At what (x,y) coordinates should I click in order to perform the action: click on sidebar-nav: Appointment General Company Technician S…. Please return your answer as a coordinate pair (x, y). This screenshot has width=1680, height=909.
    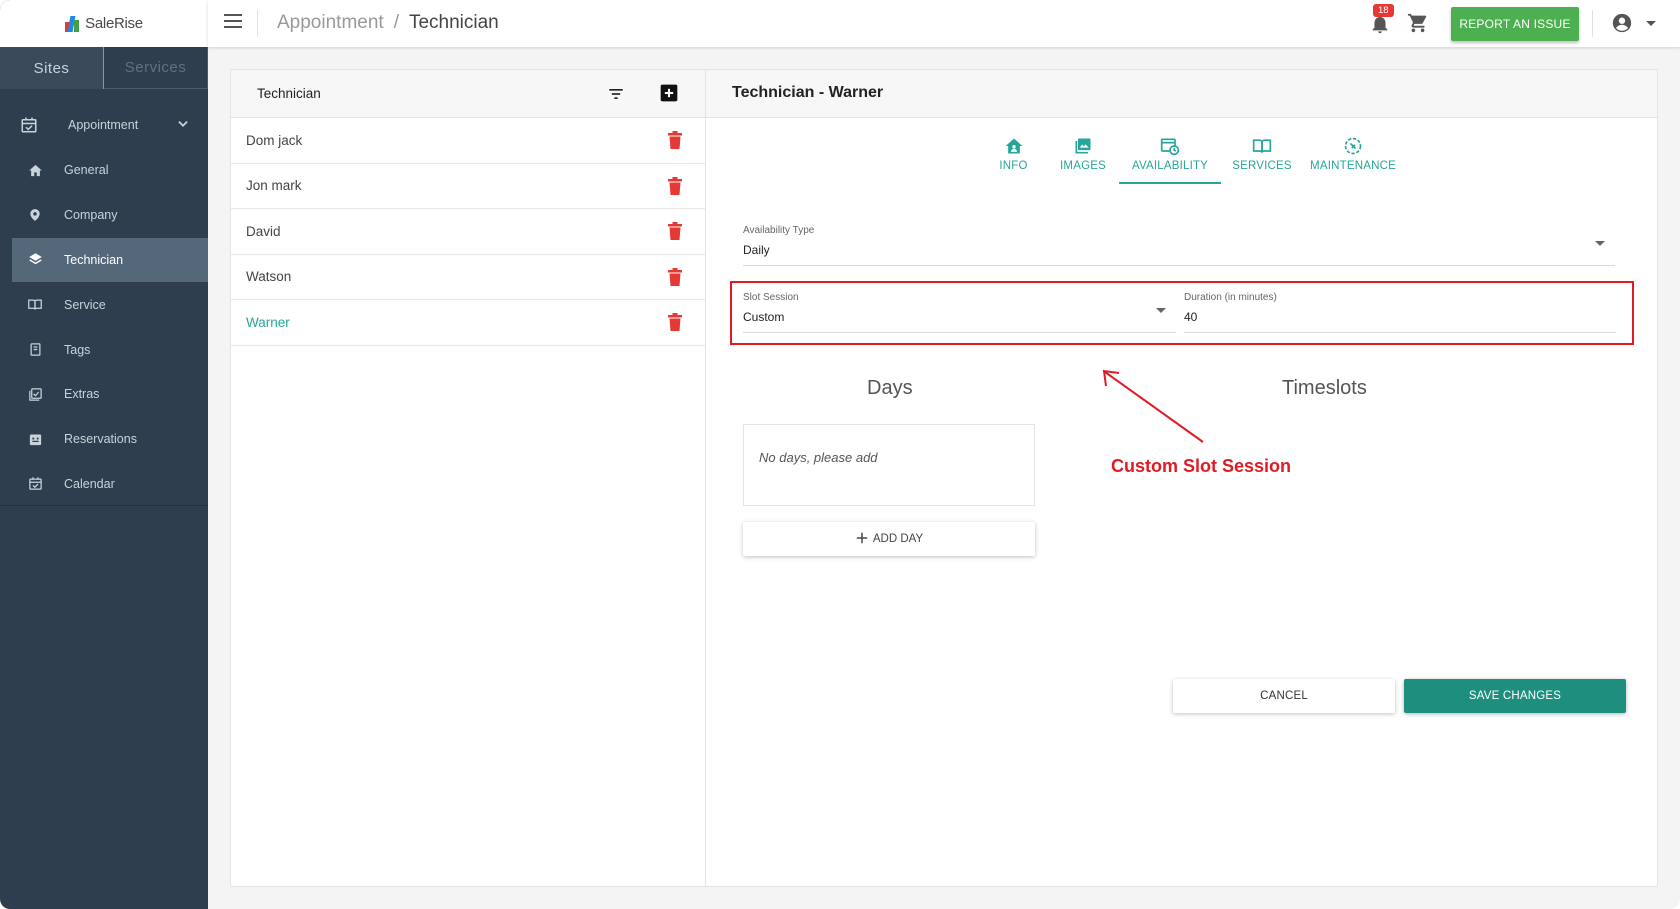
    Looking at the image, I should click on (104, 304).